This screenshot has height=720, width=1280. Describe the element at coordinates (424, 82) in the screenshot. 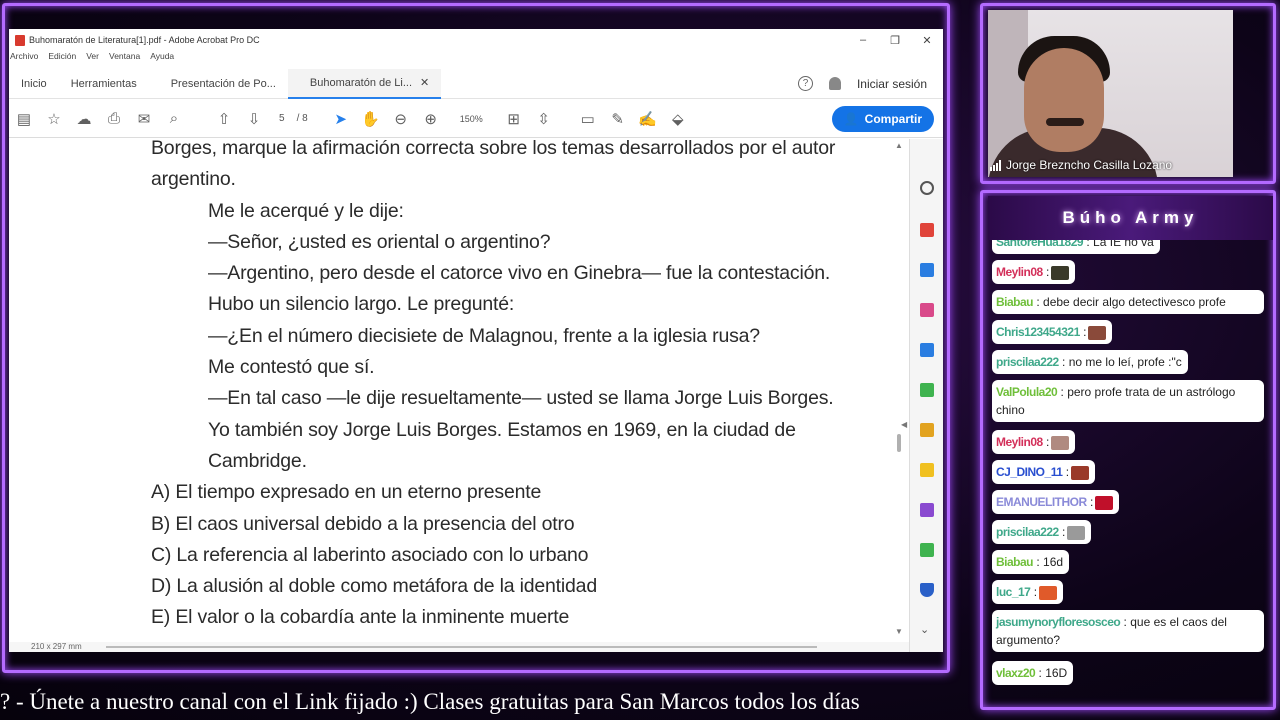

I see `tab-close-icon: ✕` at that location.